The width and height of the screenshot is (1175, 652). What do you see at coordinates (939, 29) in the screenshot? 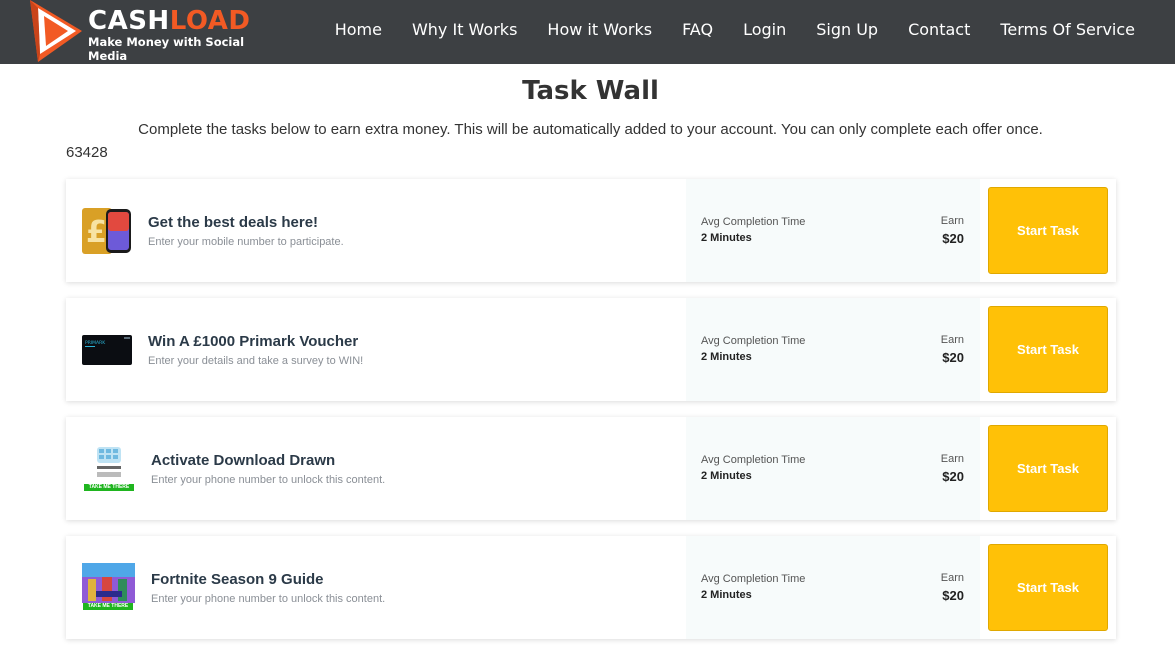
I see `nav-contact: Contact` at bounding box center [939, 29].